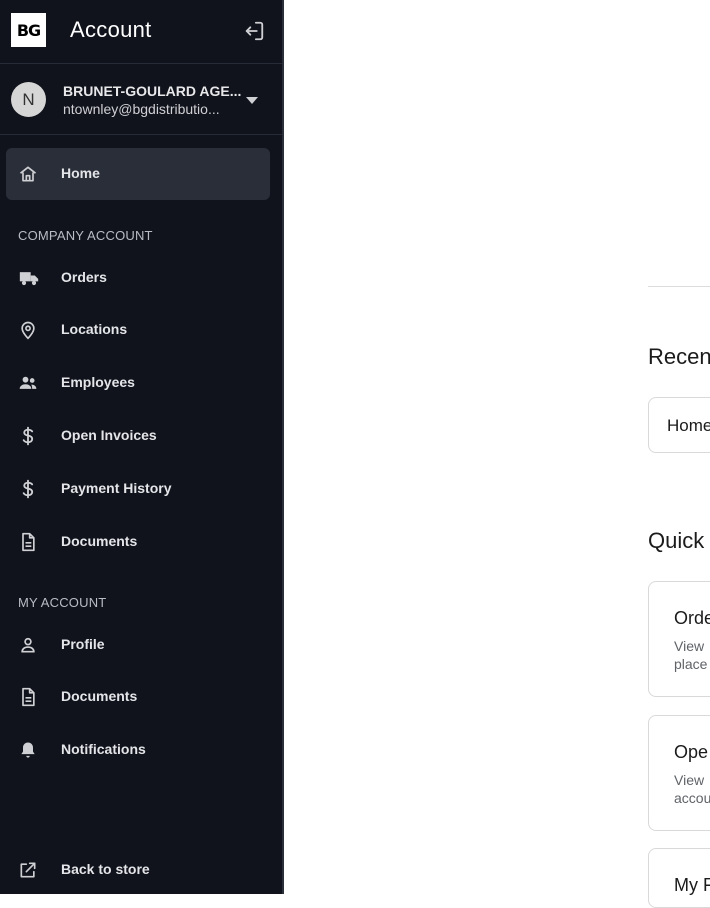 This screenshot has width=710, height=908. I want to click on quick-card-desc: accou, so click(692, 798).